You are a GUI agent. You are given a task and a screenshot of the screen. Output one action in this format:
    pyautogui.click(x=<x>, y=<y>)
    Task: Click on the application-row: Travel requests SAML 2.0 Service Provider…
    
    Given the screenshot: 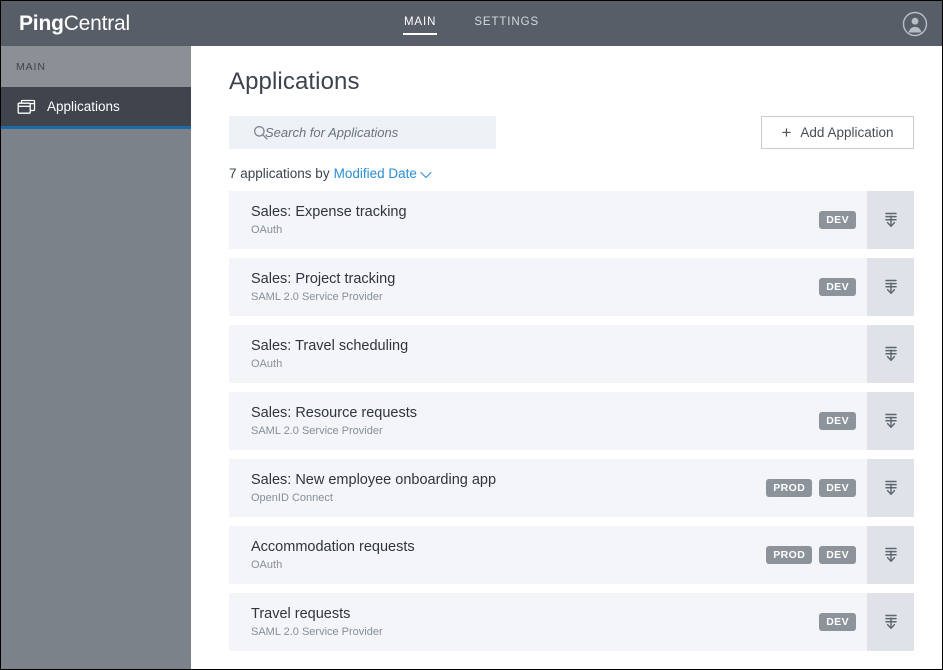 What is the action you would take?
    pyautogui.click(x=571, y=622)
    